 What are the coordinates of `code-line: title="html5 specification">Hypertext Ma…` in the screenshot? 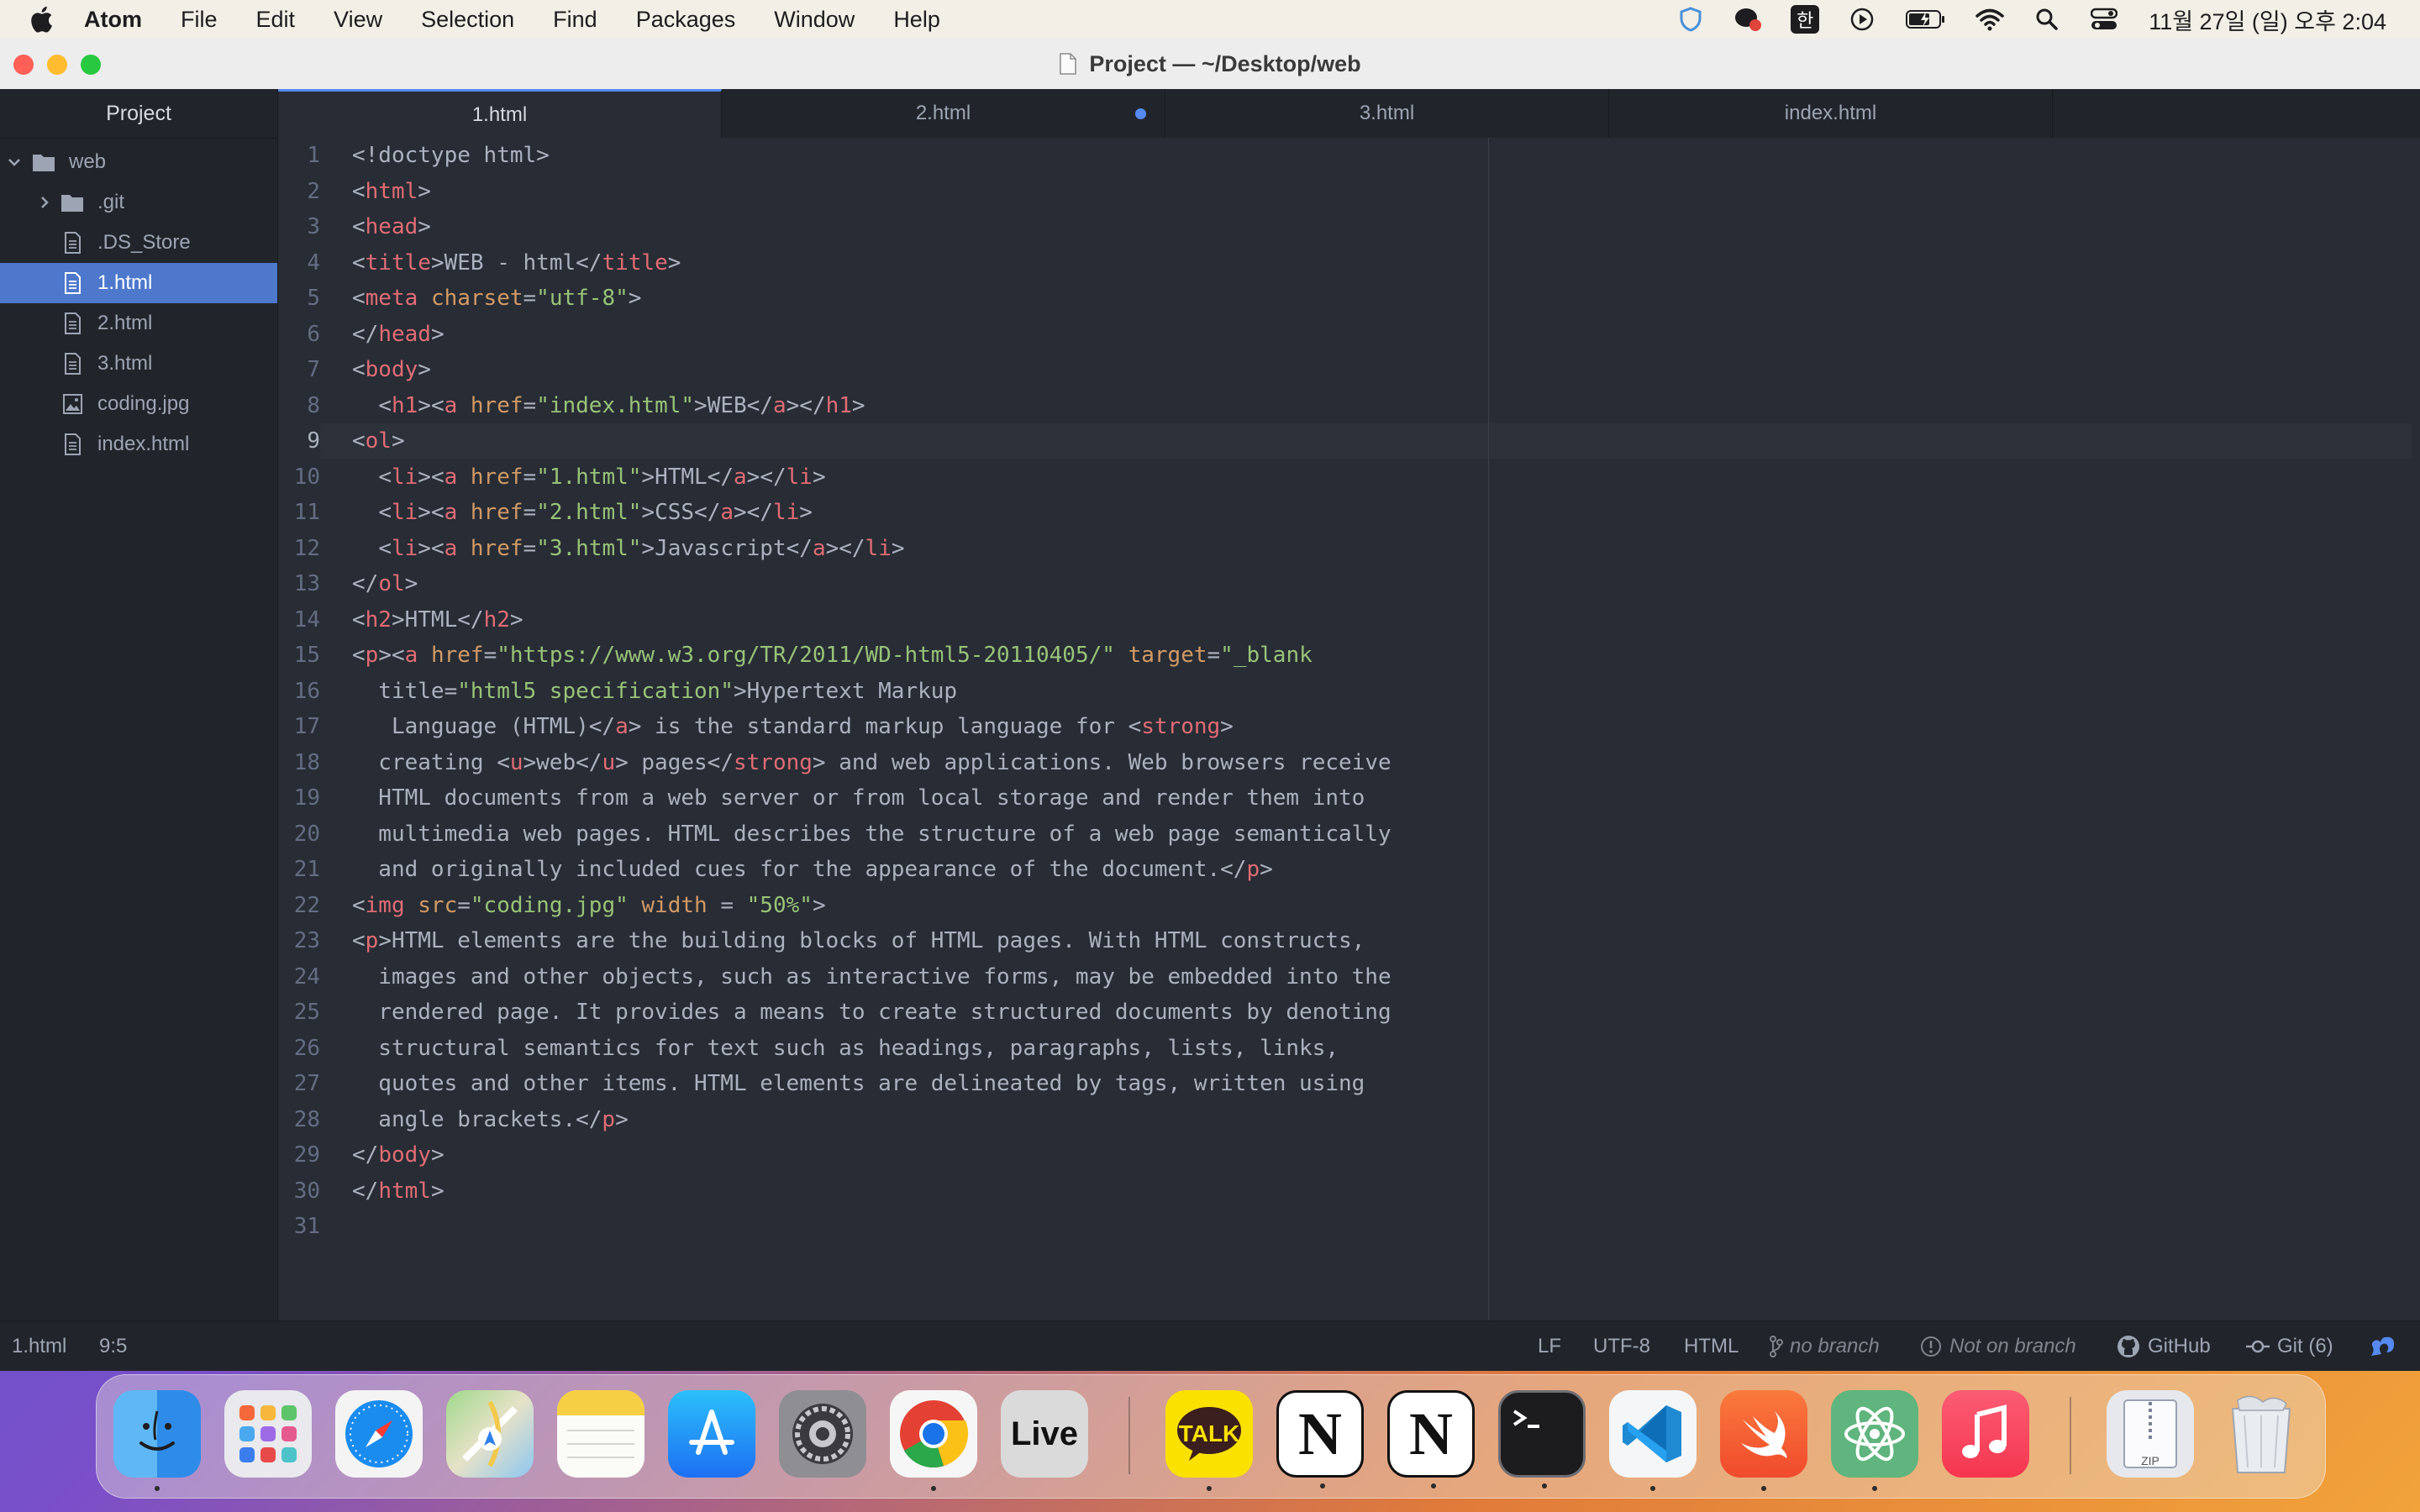 It's located at (654, 692).